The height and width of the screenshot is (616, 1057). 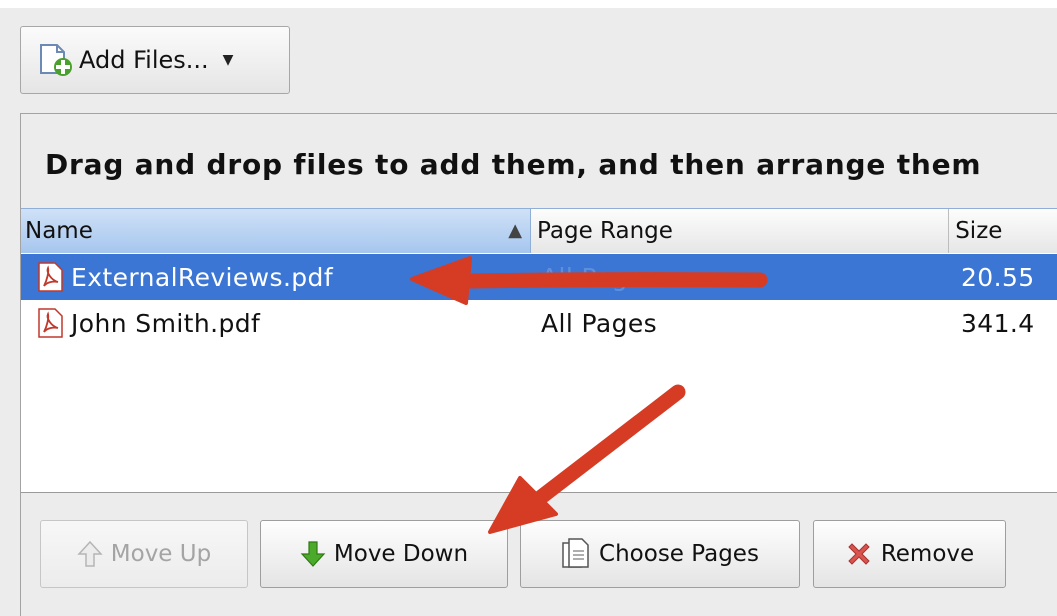 I want to click on row-name-cell: John Smith.pdf, so click(x=147, y=323).